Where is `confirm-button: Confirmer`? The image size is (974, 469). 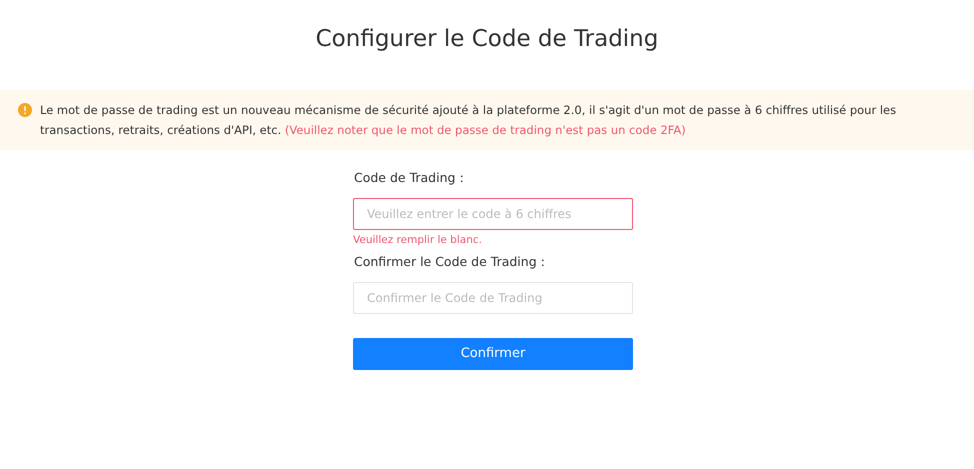 confirm-button: Confirmer is located at coordinates (493, 354).